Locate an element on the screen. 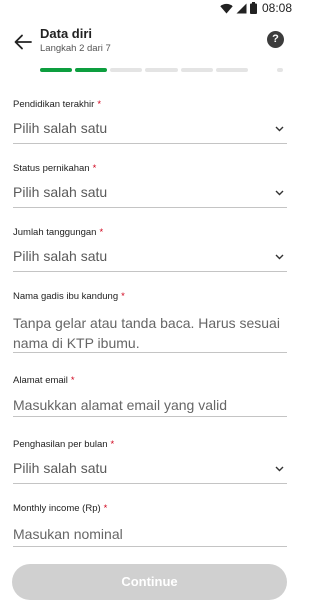 Image resolution: width=320 pixels, height=614 pixels. field-marital-status: Status pernikahan * Pilih salah satu is located at coordinates (150, 185).